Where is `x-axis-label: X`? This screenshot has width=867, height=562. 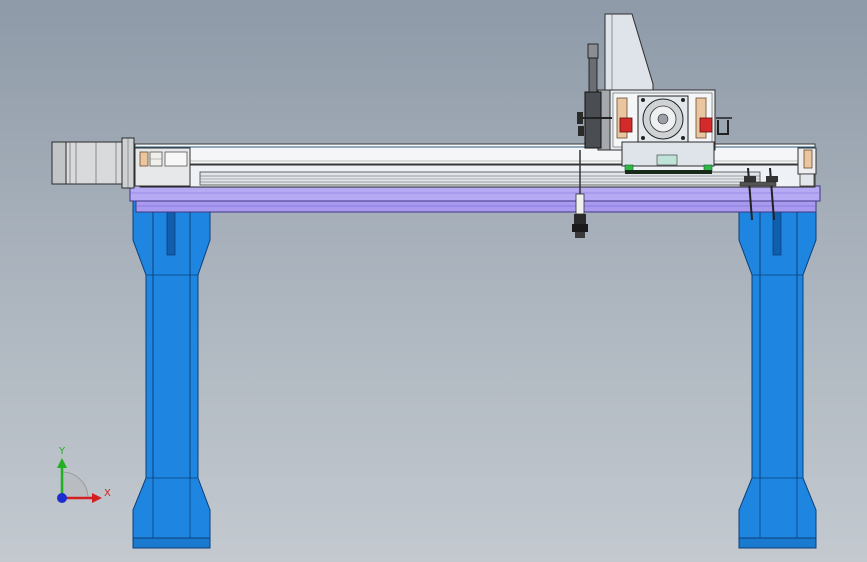 x-axis-label: X is located at coordinates (107, 493).